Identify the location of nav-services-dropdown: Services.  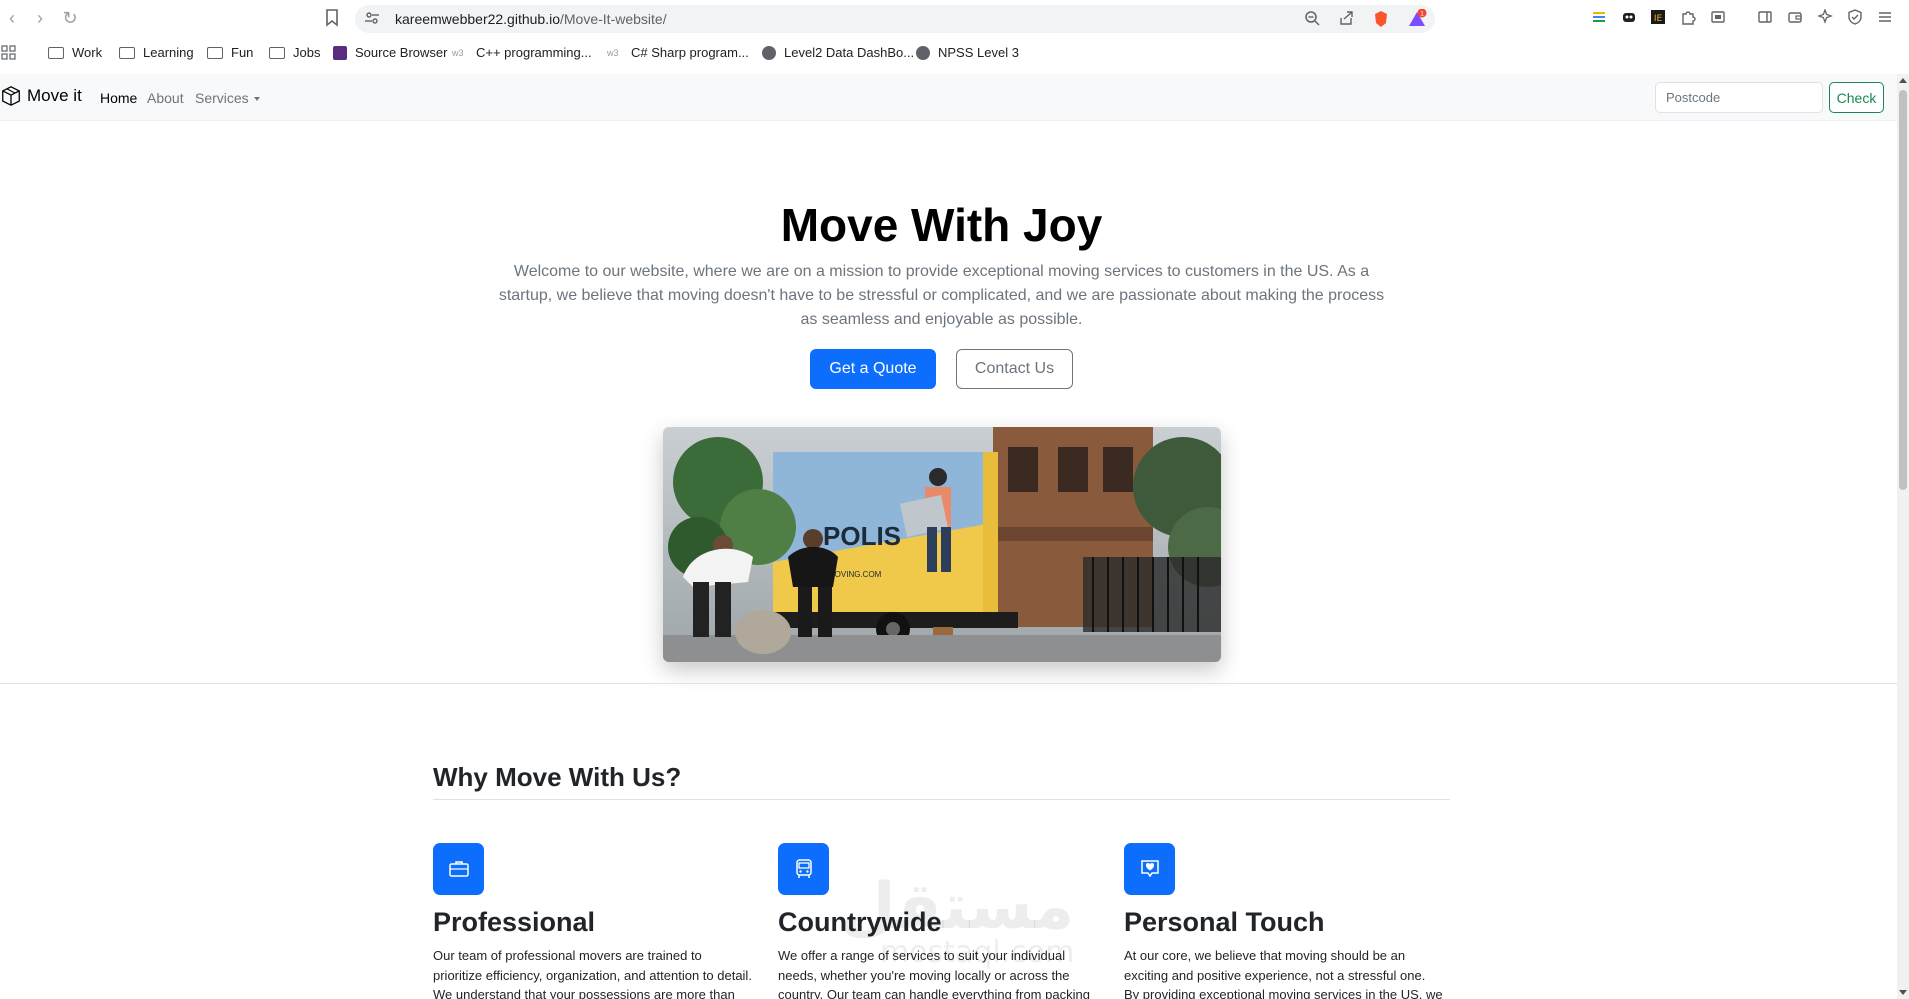
(227, 98).